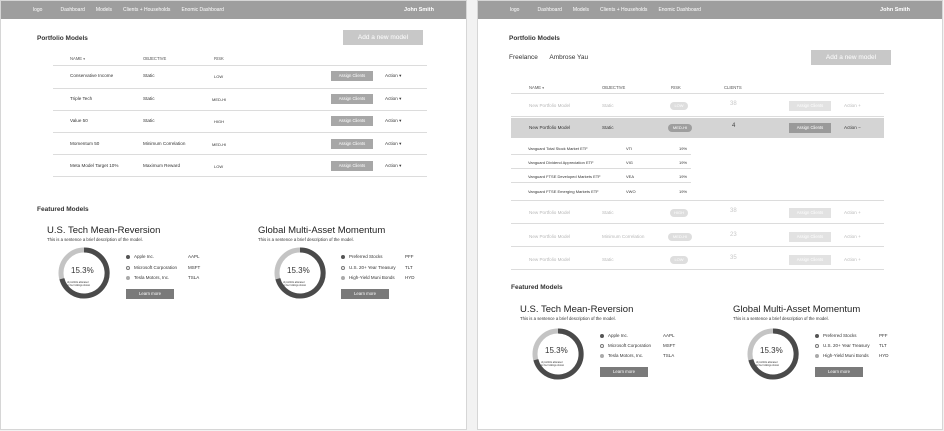 Image resolution: width=944 pixels, height=431 pixels. Describe the element at coordinates (852, 127) in the screenshot. I see `action-menu: Action −` at that location.